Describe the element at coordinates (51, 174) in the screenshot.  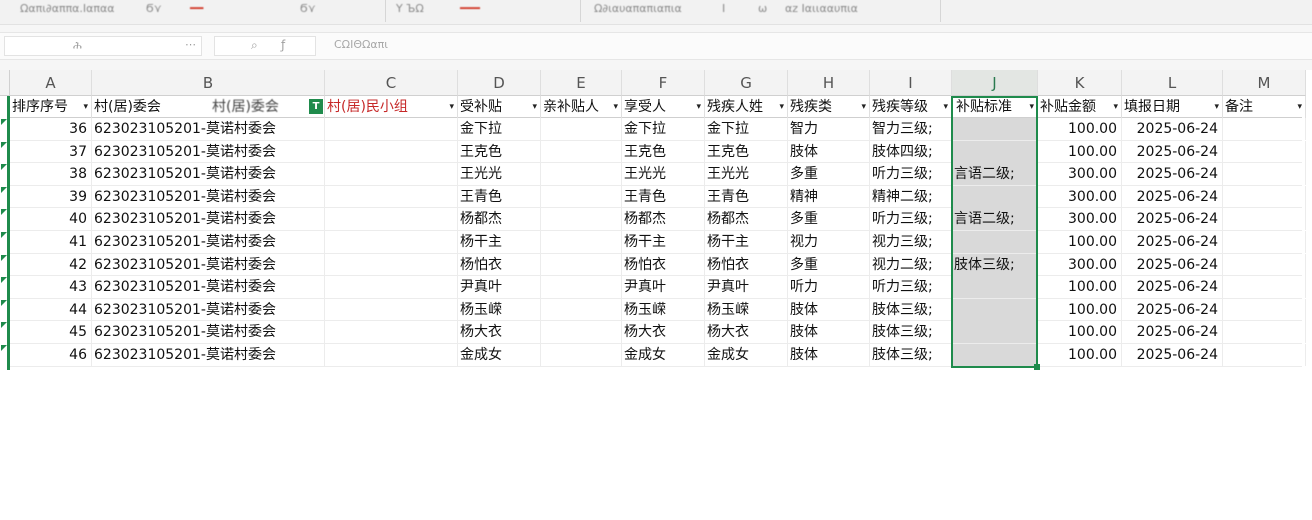
I see `cell-seq: 38` at that location.